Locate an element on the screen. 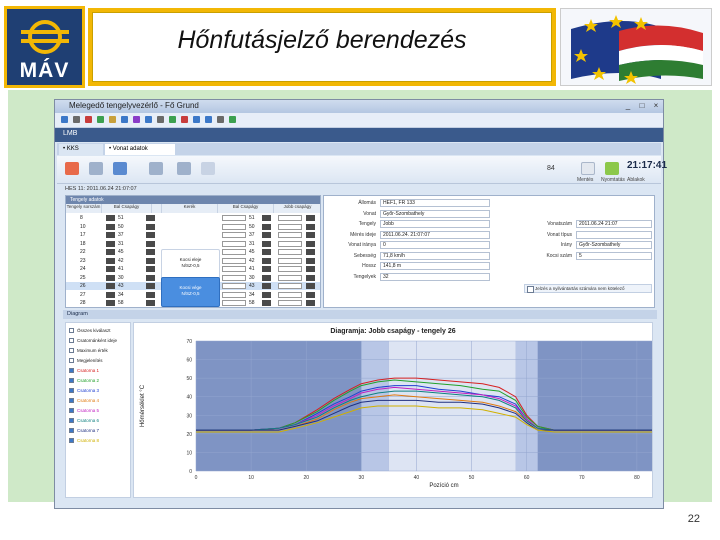 This screenshot has height=540, width=720. y-tick-label: 50 is located at coordinates (189, 379).